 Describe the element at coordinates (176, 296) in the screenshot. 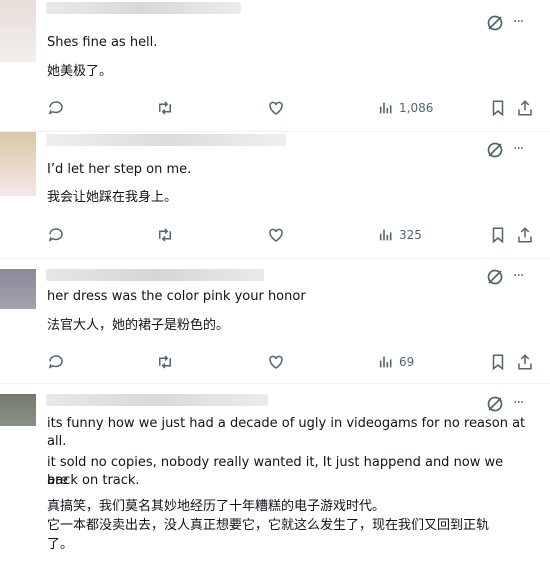

I see `reply-text-line: her dress was the color pink your honor` at that location.